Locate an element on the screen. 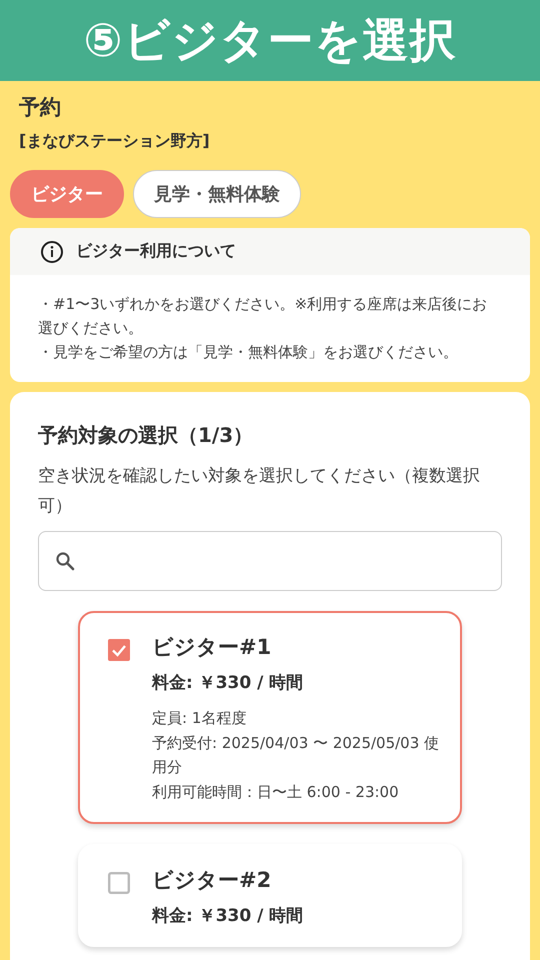  section-title: 予約対象の選択（1/3） is located at coordinates (146, 435).